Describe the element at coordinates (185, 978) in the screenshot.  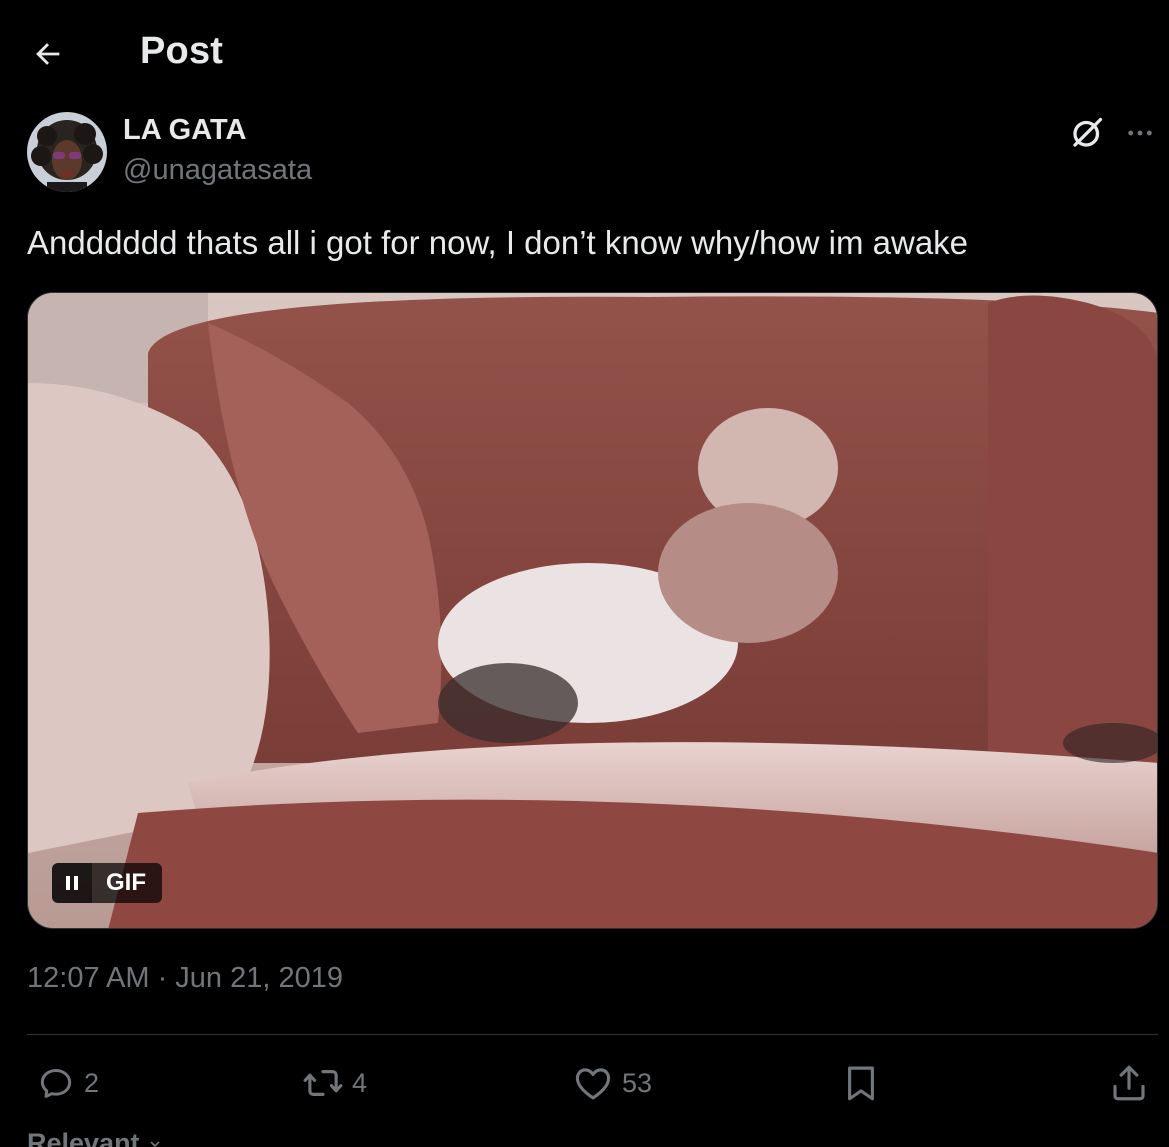
I see `tweet-timestamp: 12:07 AM · Jun 21, 2019` at that location.